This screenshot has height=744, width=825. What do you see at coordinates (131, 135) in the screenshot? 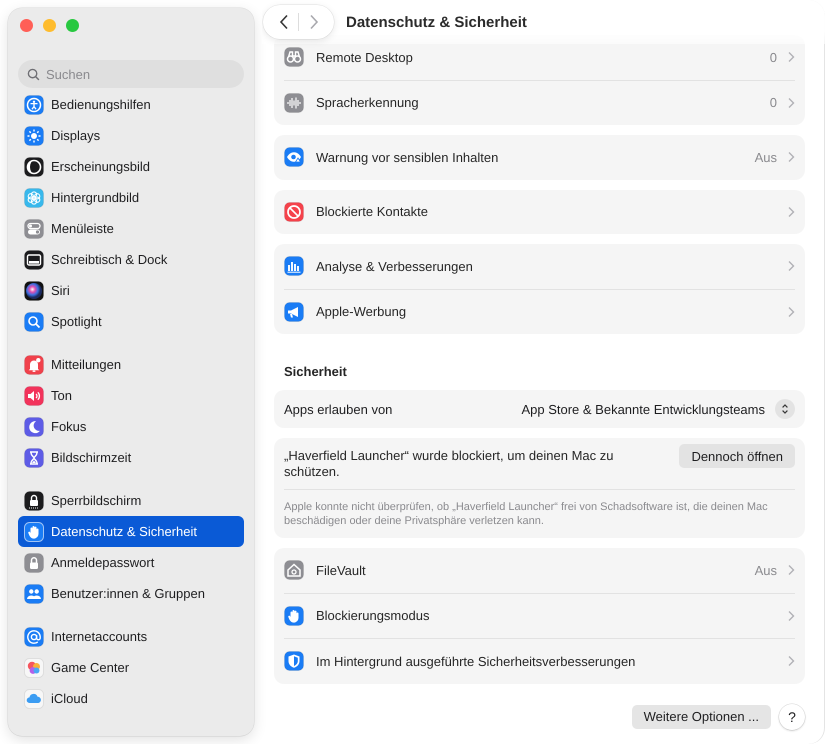
I see `sidebar-item: Displays` at bounding box center [131, 135].